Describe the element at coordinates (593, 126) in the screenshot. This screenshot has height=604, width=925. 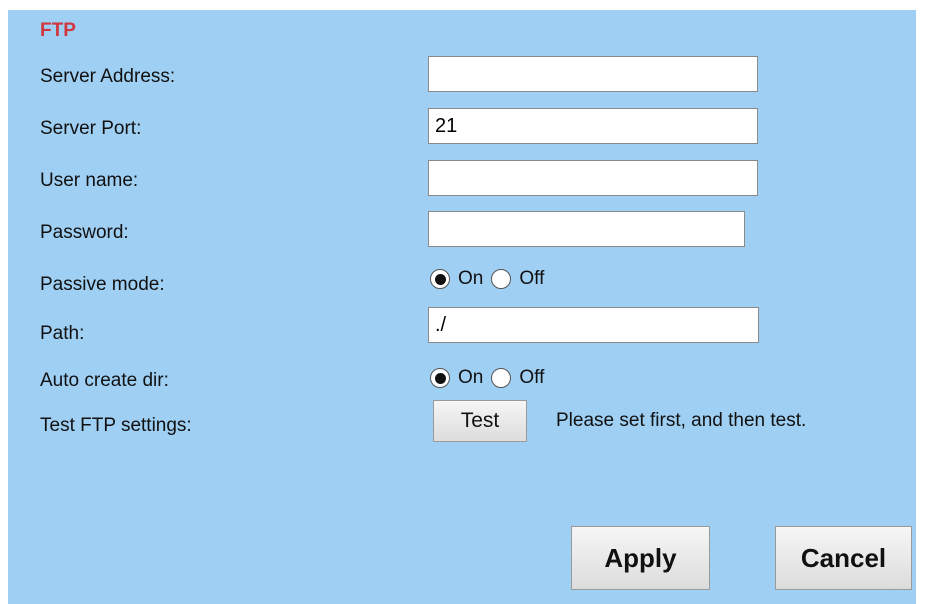
I see `server-port-input` at that location.